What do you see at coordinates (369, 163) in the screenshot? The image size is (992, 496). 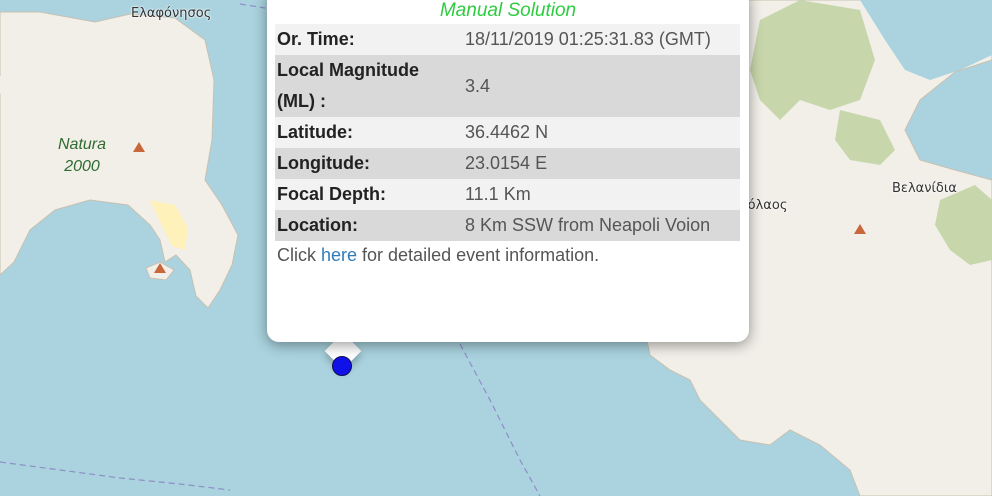 I see `row-label: Longitude:` at bounding box center [369, 163].